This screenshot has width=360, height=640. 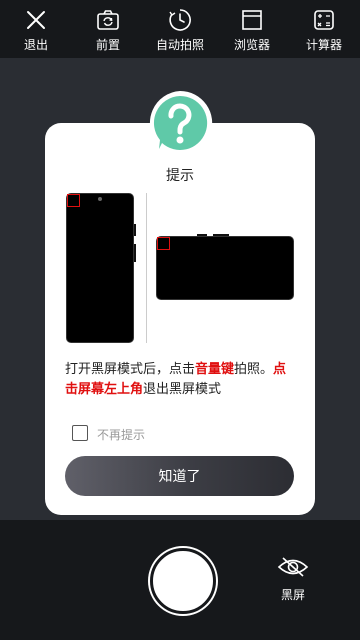 I want to click on illustration-divider, so click(x=146, y=268).